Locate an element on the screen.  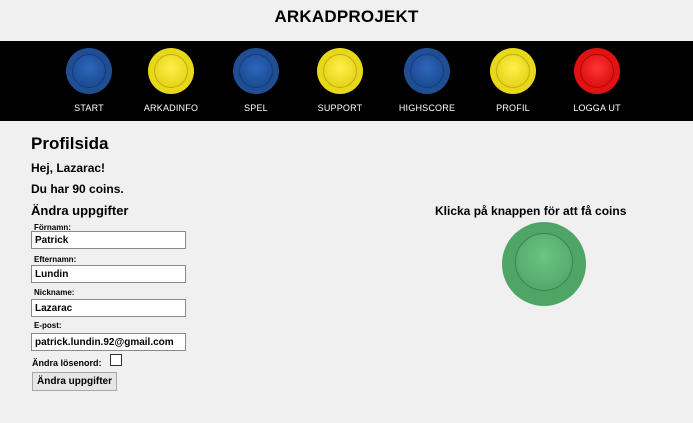
nickname-field is located at coordinates (108, 308).